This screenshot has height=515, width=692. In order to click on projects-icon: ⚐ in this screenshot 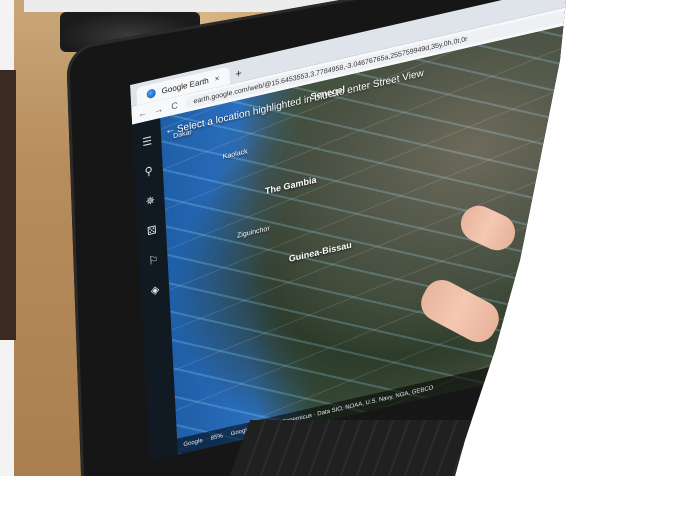, I will do `click(153, 259)`.